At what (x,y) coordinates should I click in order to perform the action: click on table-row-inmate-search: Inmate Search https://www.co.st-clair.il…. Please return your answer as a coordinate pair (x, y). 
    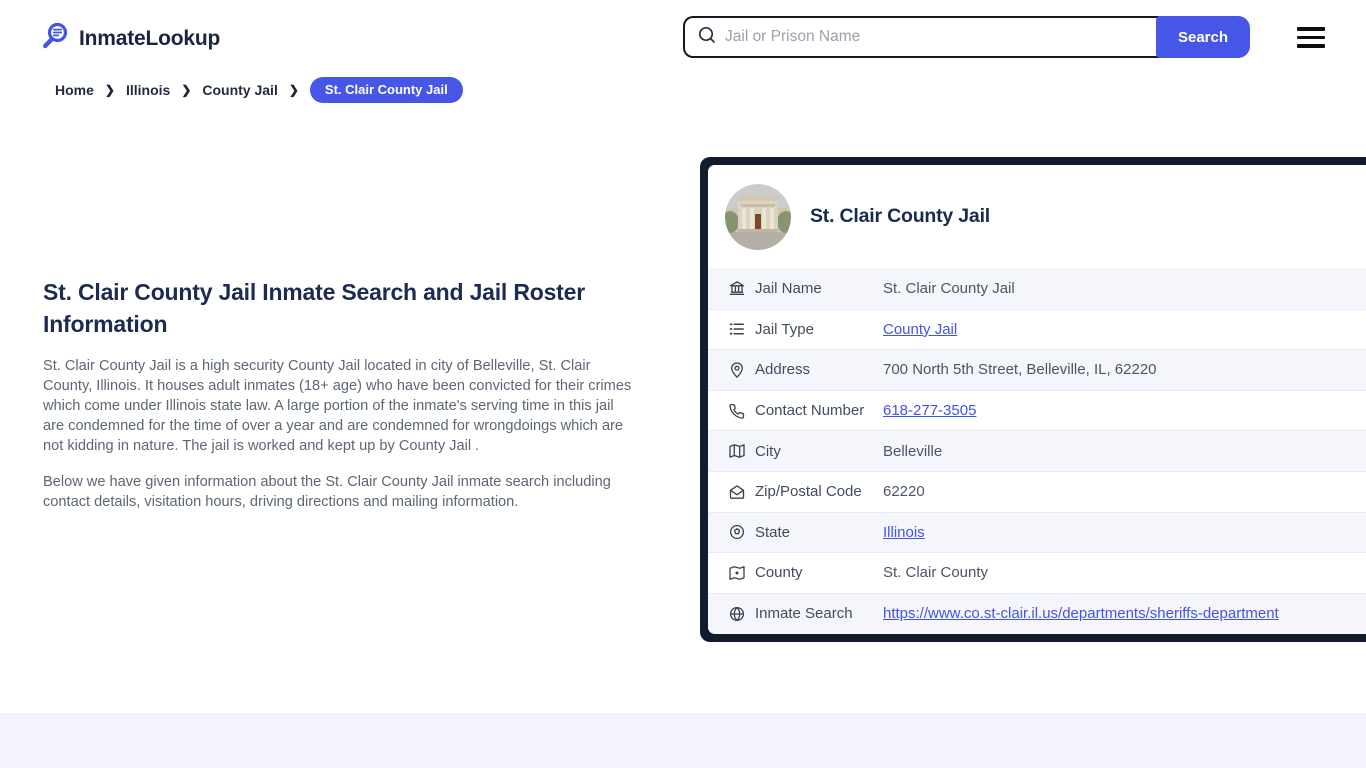
    Looking at the image, I should click on (1037, 613).